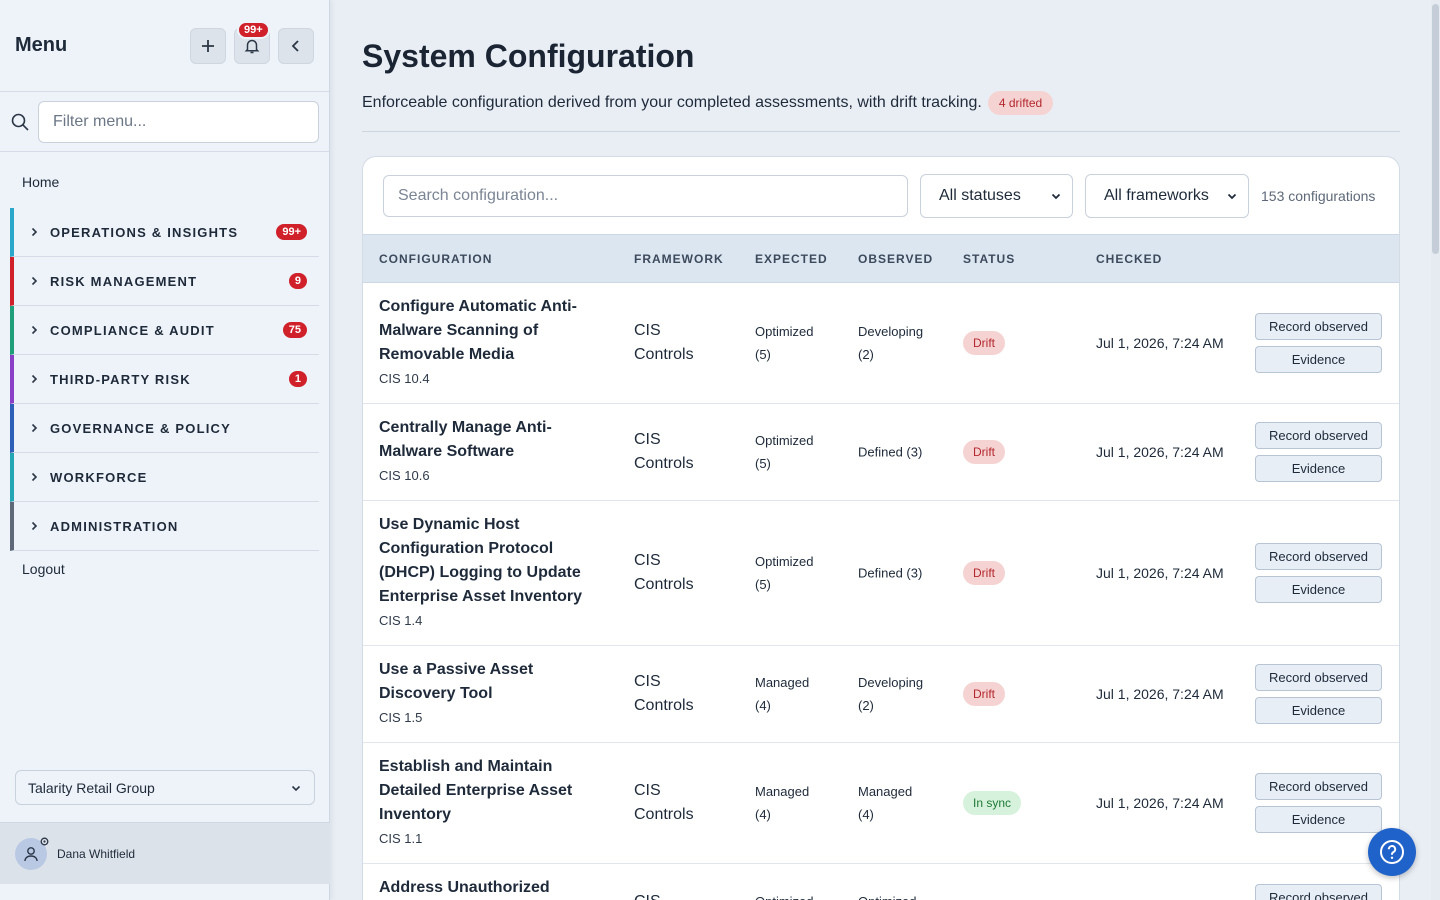  I want to click on notifications-button: 99+, so click(252, 42).